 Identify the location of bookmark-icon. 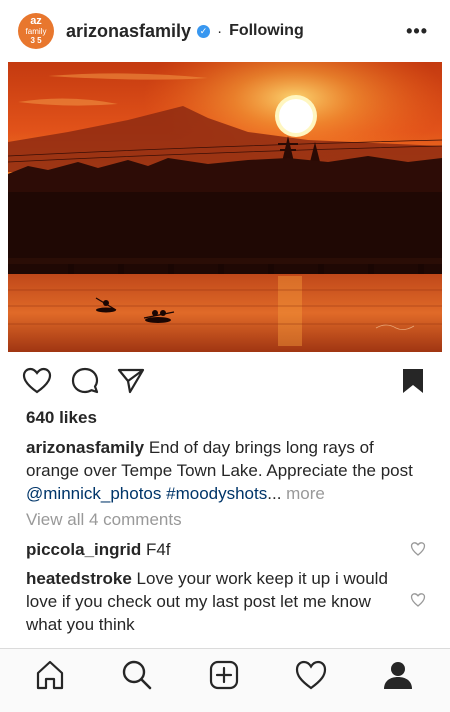
(413, 381).